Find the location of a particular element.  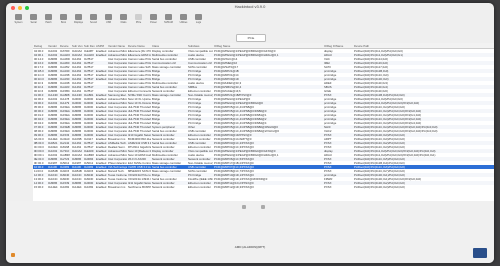

logs-icon is located at coordinates (198, 17).